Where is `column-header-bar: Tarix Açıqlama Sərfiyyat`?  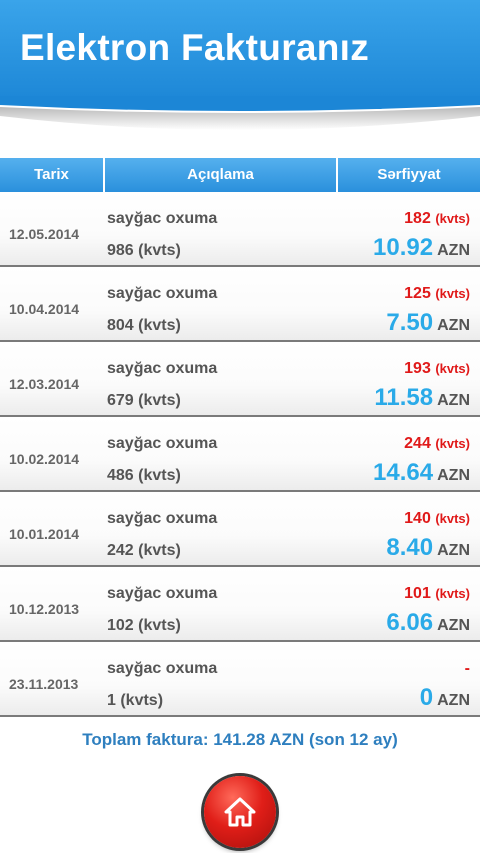
column-header-bar: Tarix Açıqlama Sərfiyyat is located at coordinates (240, 175).